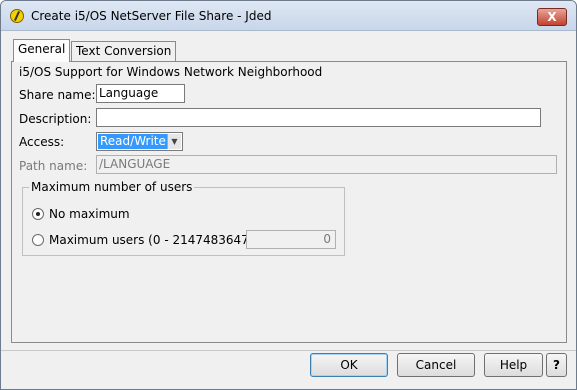 This screenshot has width=577, height=390. What do you see at coordinates (38, 240) in the screenshot?
I see `maximum-users-radio` at bounding box center [38, 240].